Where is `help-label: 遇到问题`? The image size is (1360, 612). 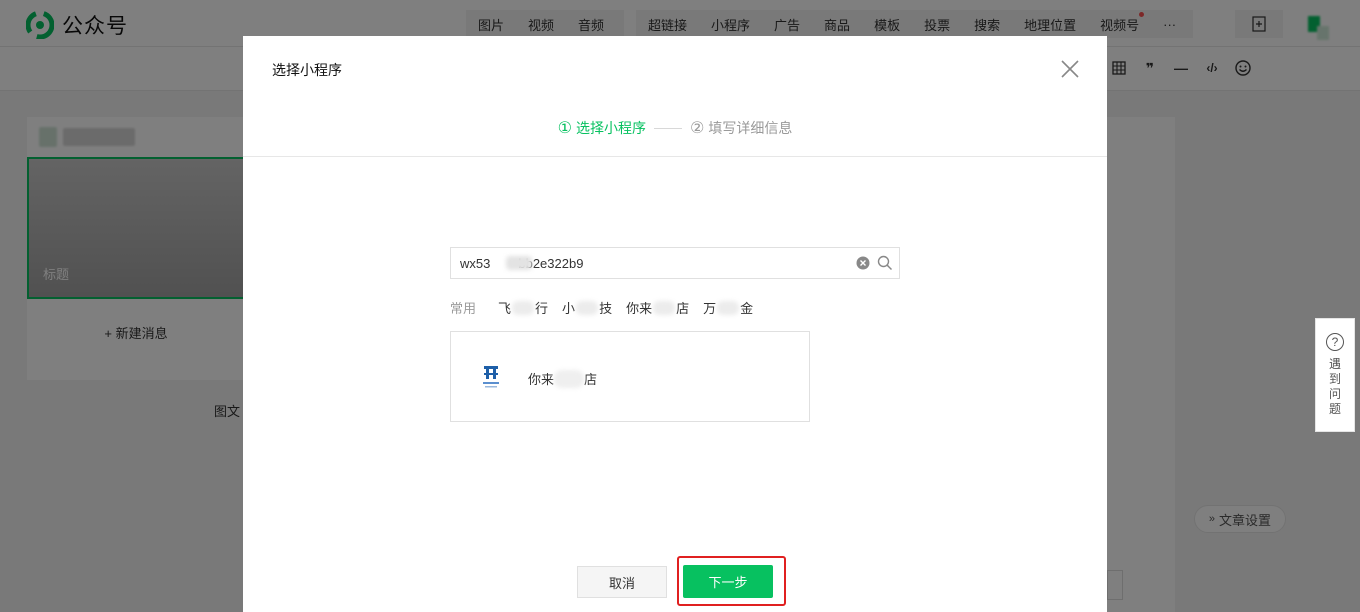
help-label: 遇到问题 is located at coordinates (1334, 386).